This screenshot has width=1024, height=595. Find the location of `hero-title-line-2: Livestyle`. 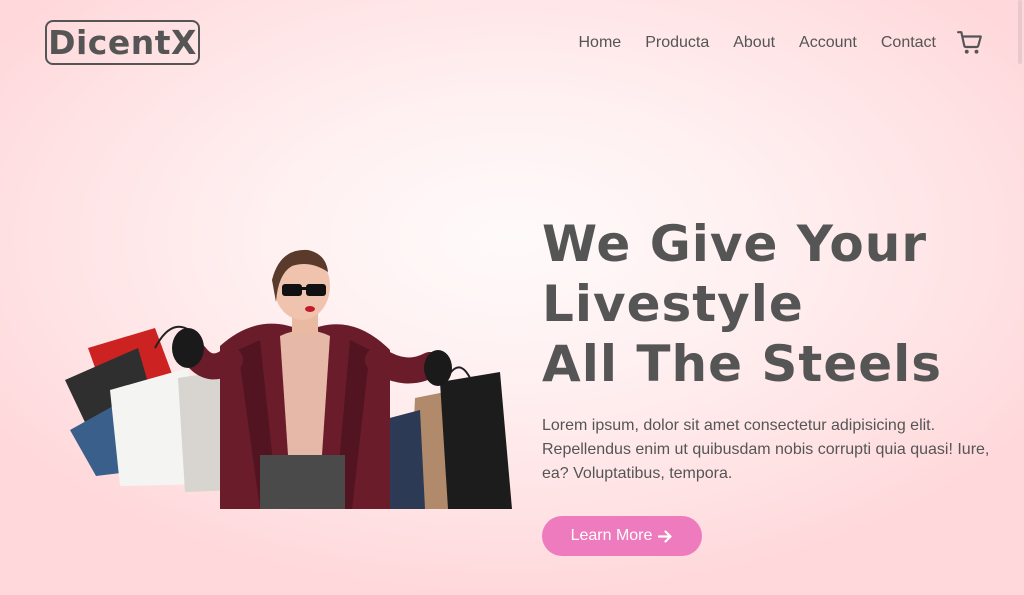

hero-title-line-2: Livestyle is located at coordinates (673, 304).